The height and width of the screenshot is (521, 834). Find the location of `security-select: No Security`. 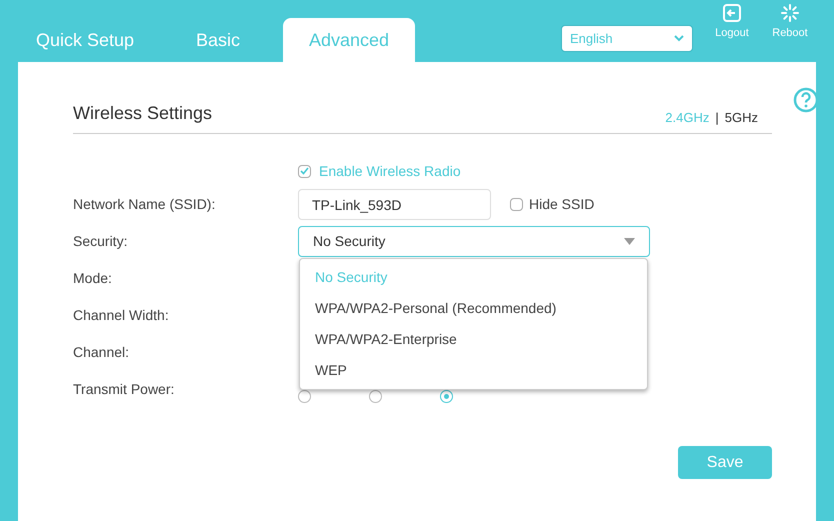

security-select: No Security is located at coordinates (474, 241).